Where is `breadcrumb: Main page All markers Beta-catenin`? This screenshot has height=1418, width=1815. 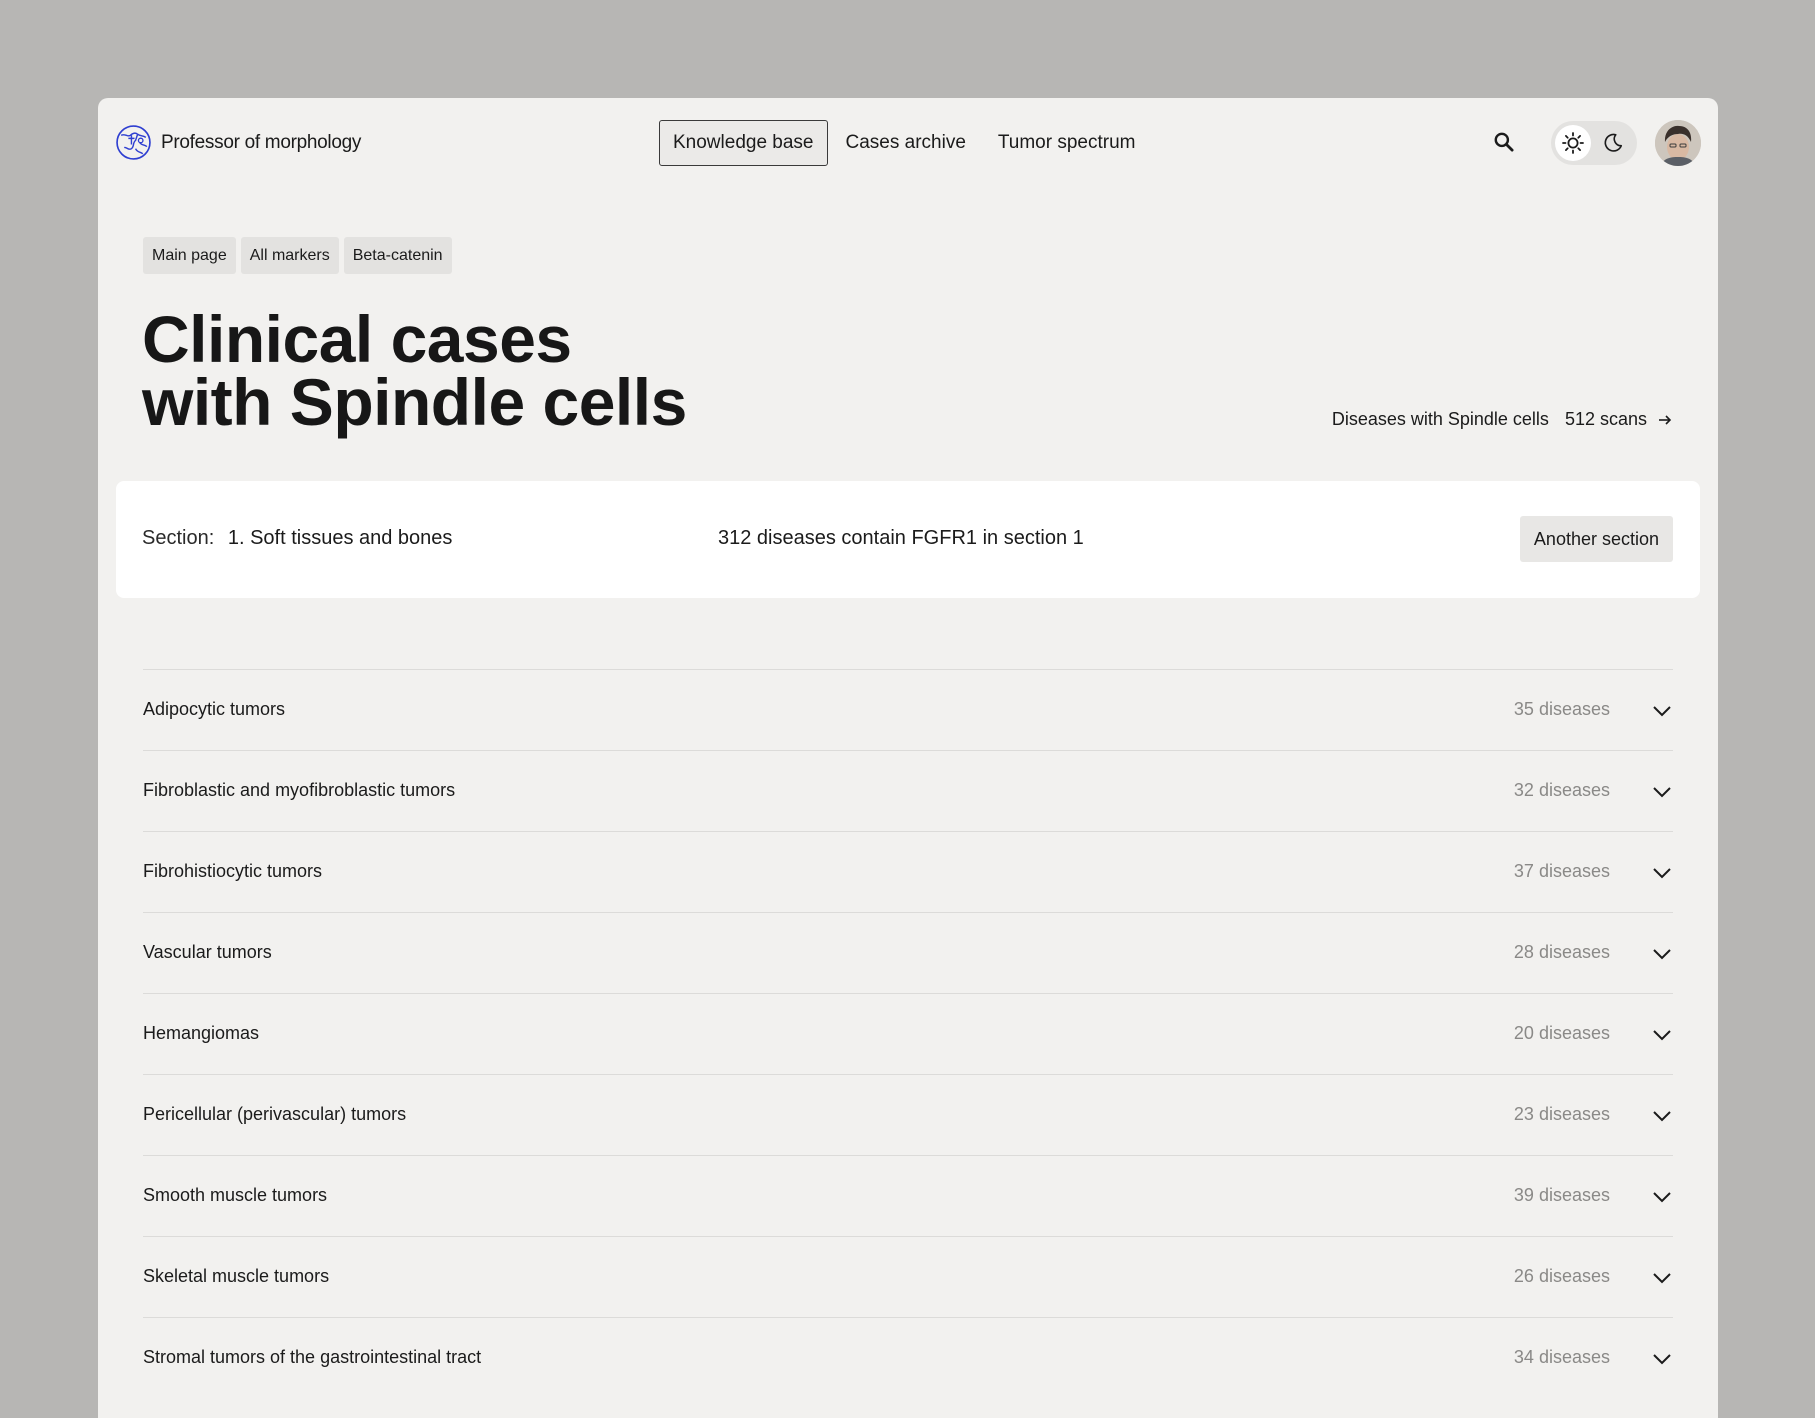 breadcrumb: Main page All markers Beta-catenin is located at coordinates (297, 255).